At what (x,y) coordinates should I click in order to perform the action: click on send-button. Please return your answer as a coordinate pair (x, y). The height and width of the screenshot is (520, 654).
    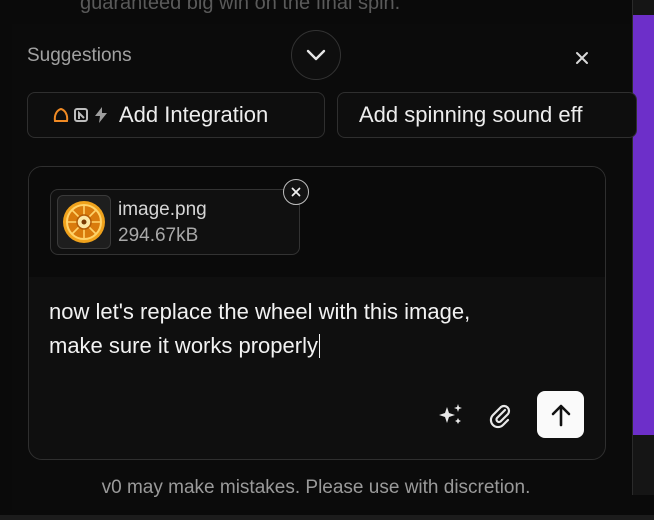
    Looking at the image, I should click on (560, 414).